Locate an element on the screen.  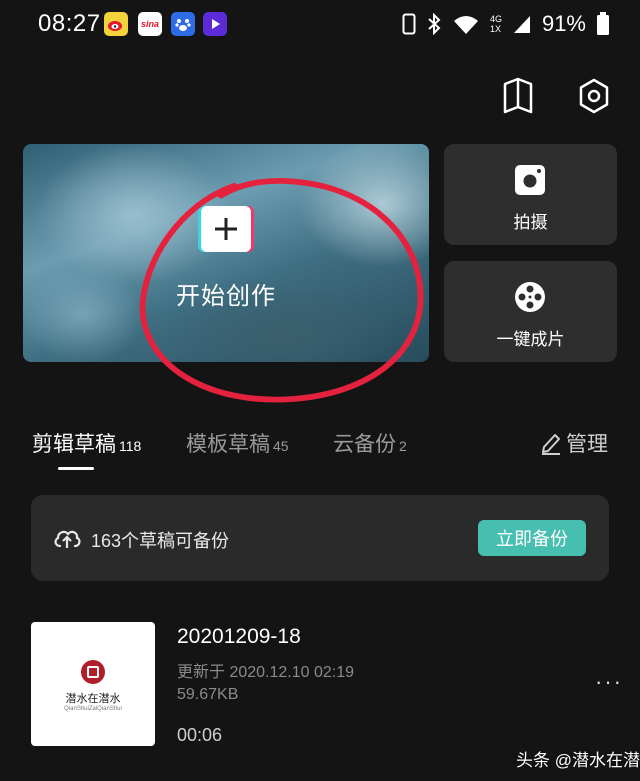
plus-icon is located at coordinates (226, 229).